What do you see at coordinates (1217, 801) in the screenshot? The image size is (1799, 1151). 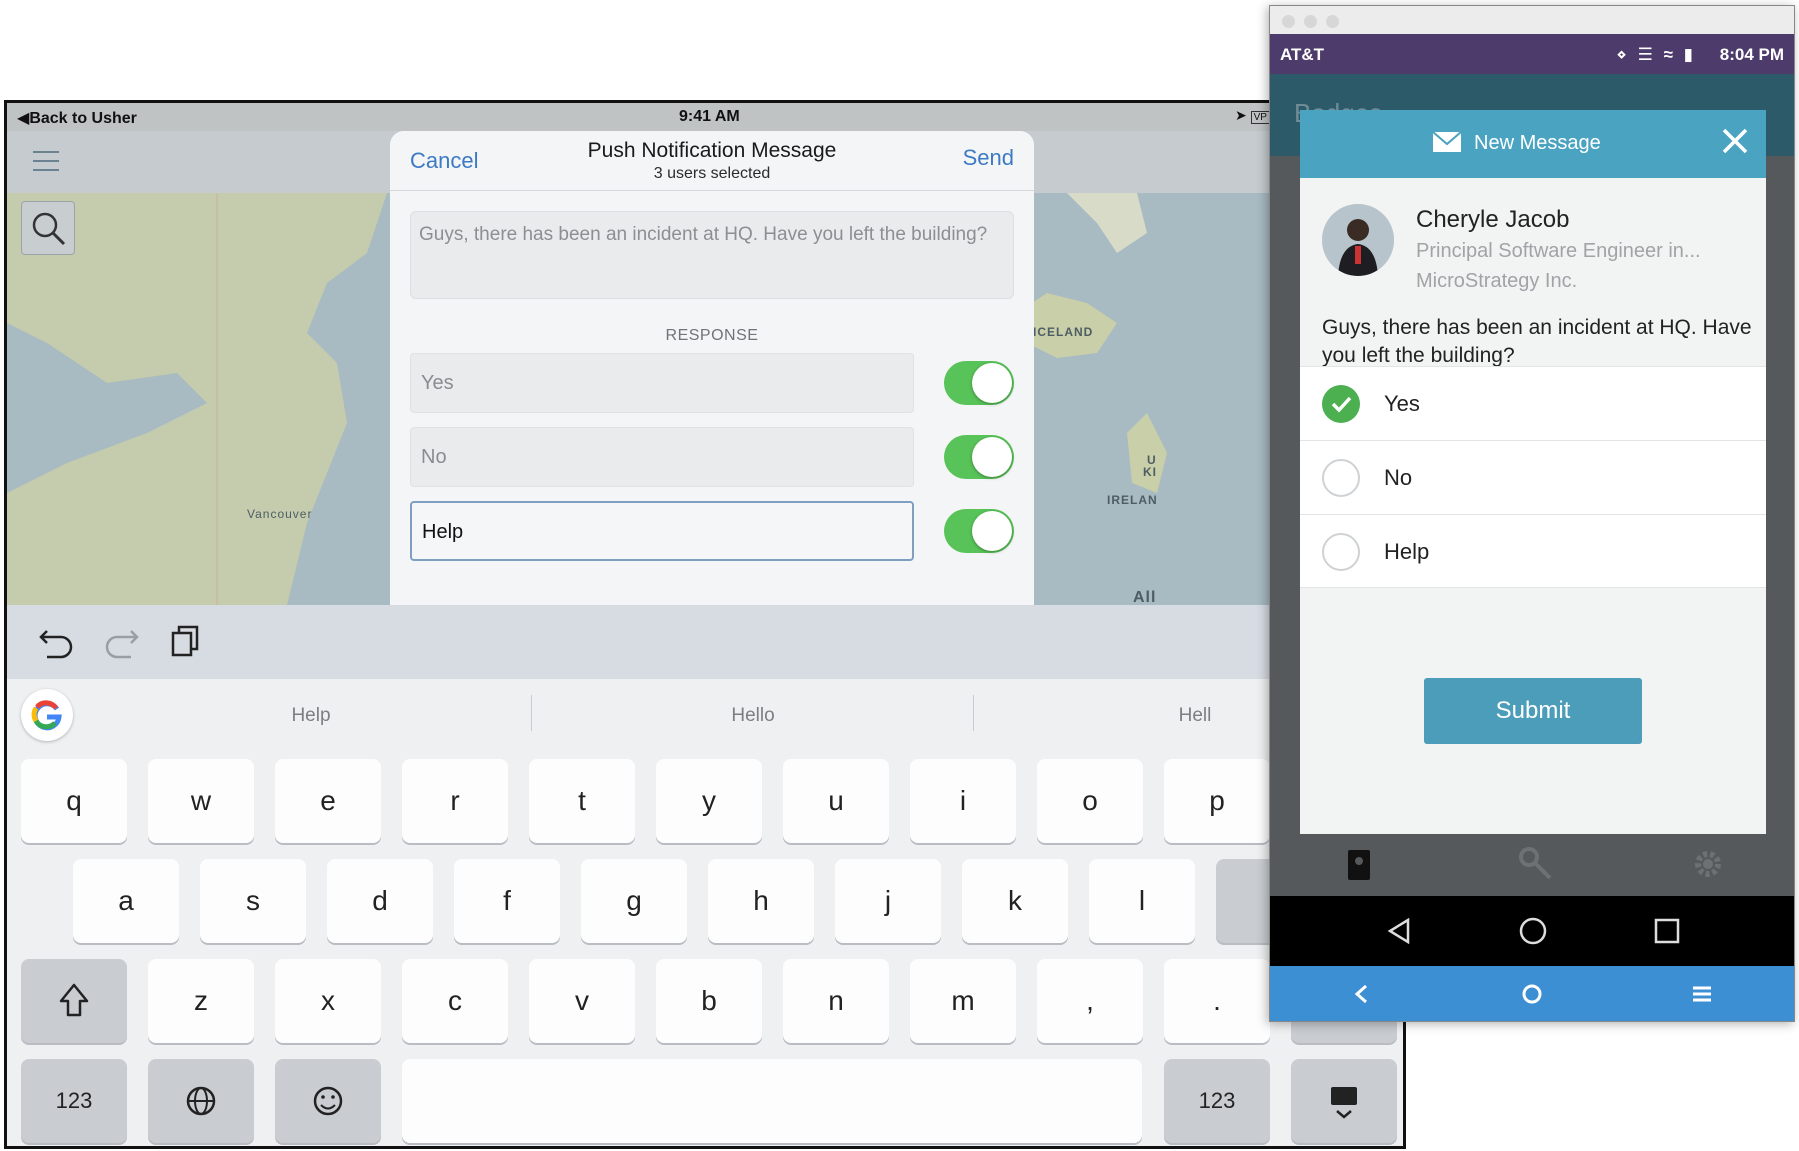 I see `key-p: p` at bounding box center [1217, 801].